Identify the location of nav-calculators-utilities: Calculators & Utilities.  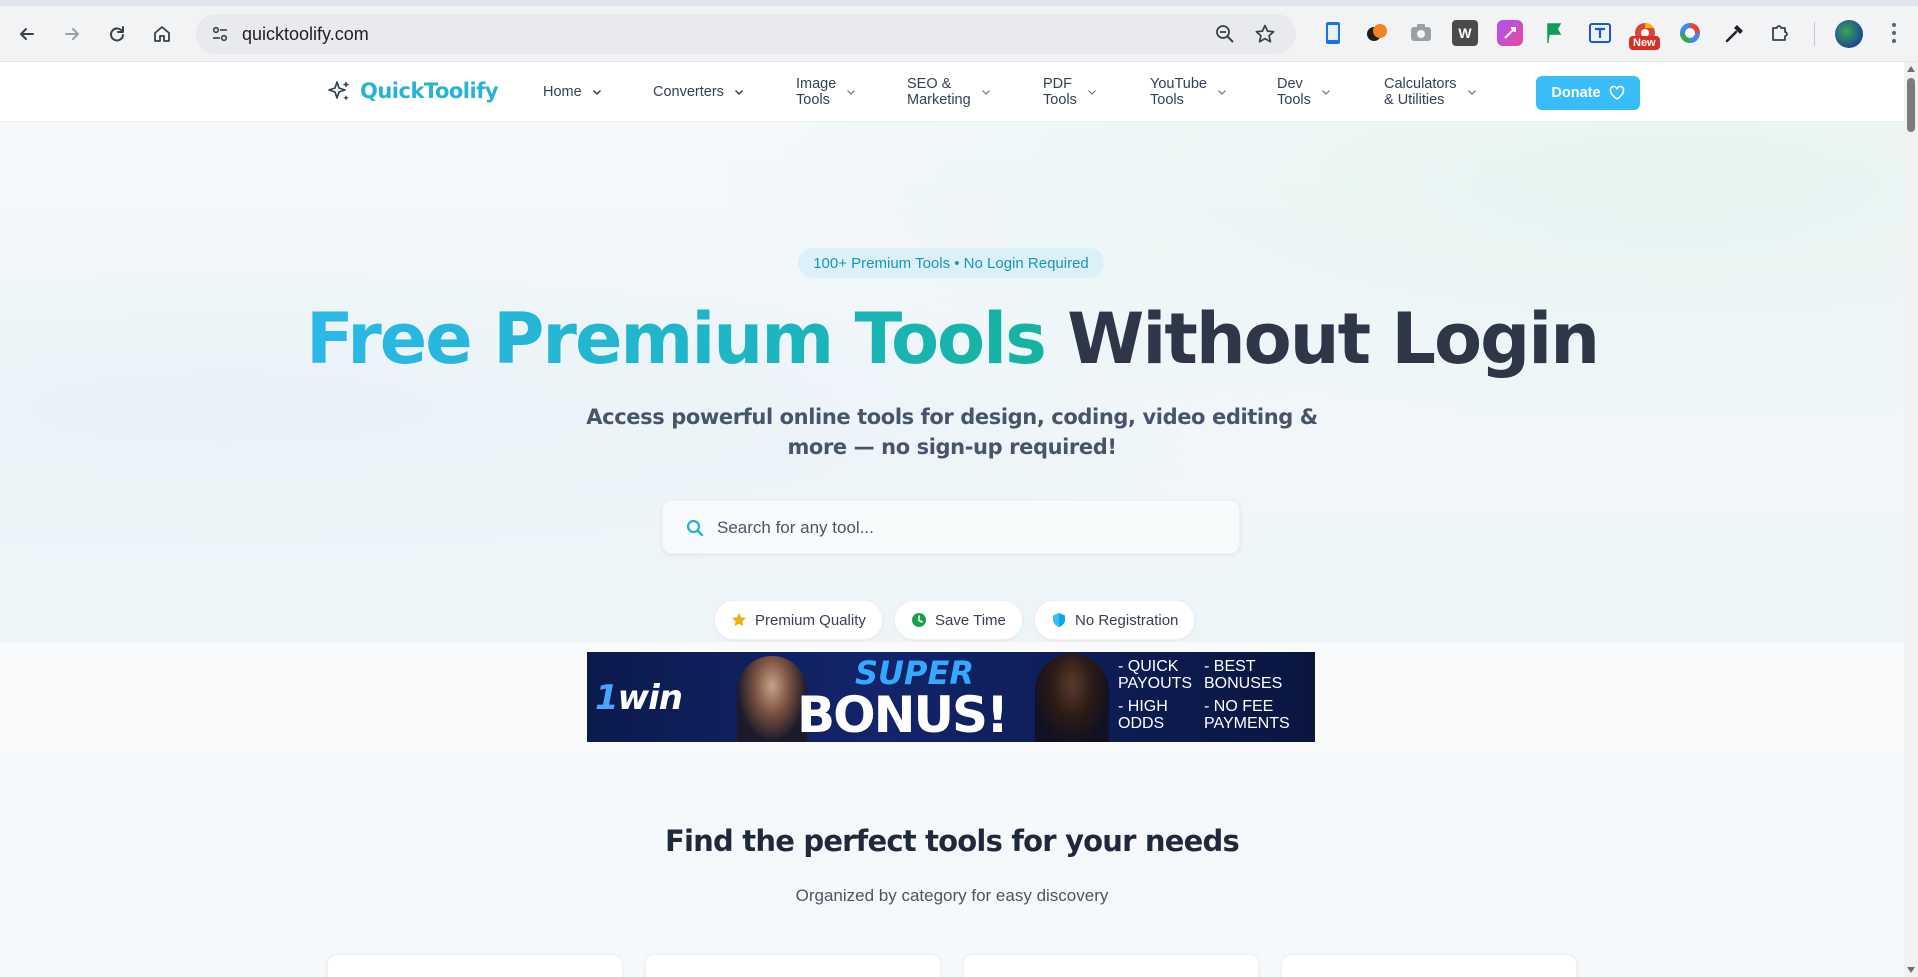
(1430, 92).